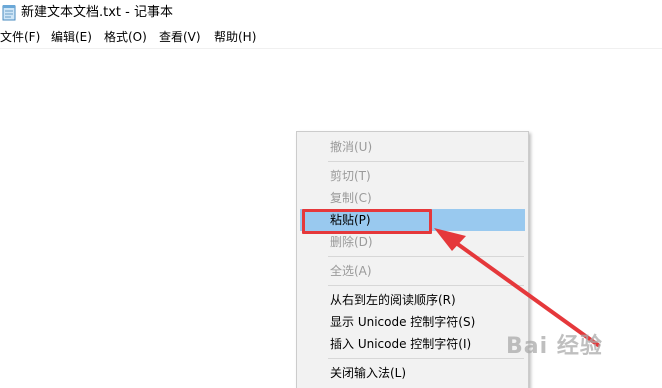 Image resolution: width=662 pixels, height=388 pixels. Describe the element at coordinates (20, 37) in the screenshot. I see `menu-file: 文件(F)` at that location.